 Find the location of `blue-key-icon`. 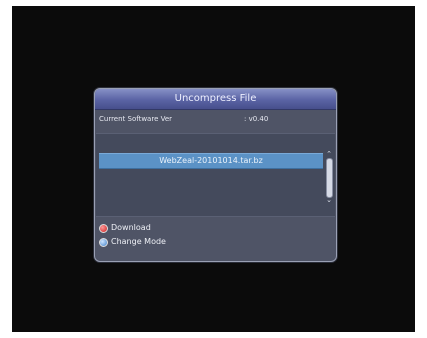

blue-key-icon is located at coordinates (103, 242).